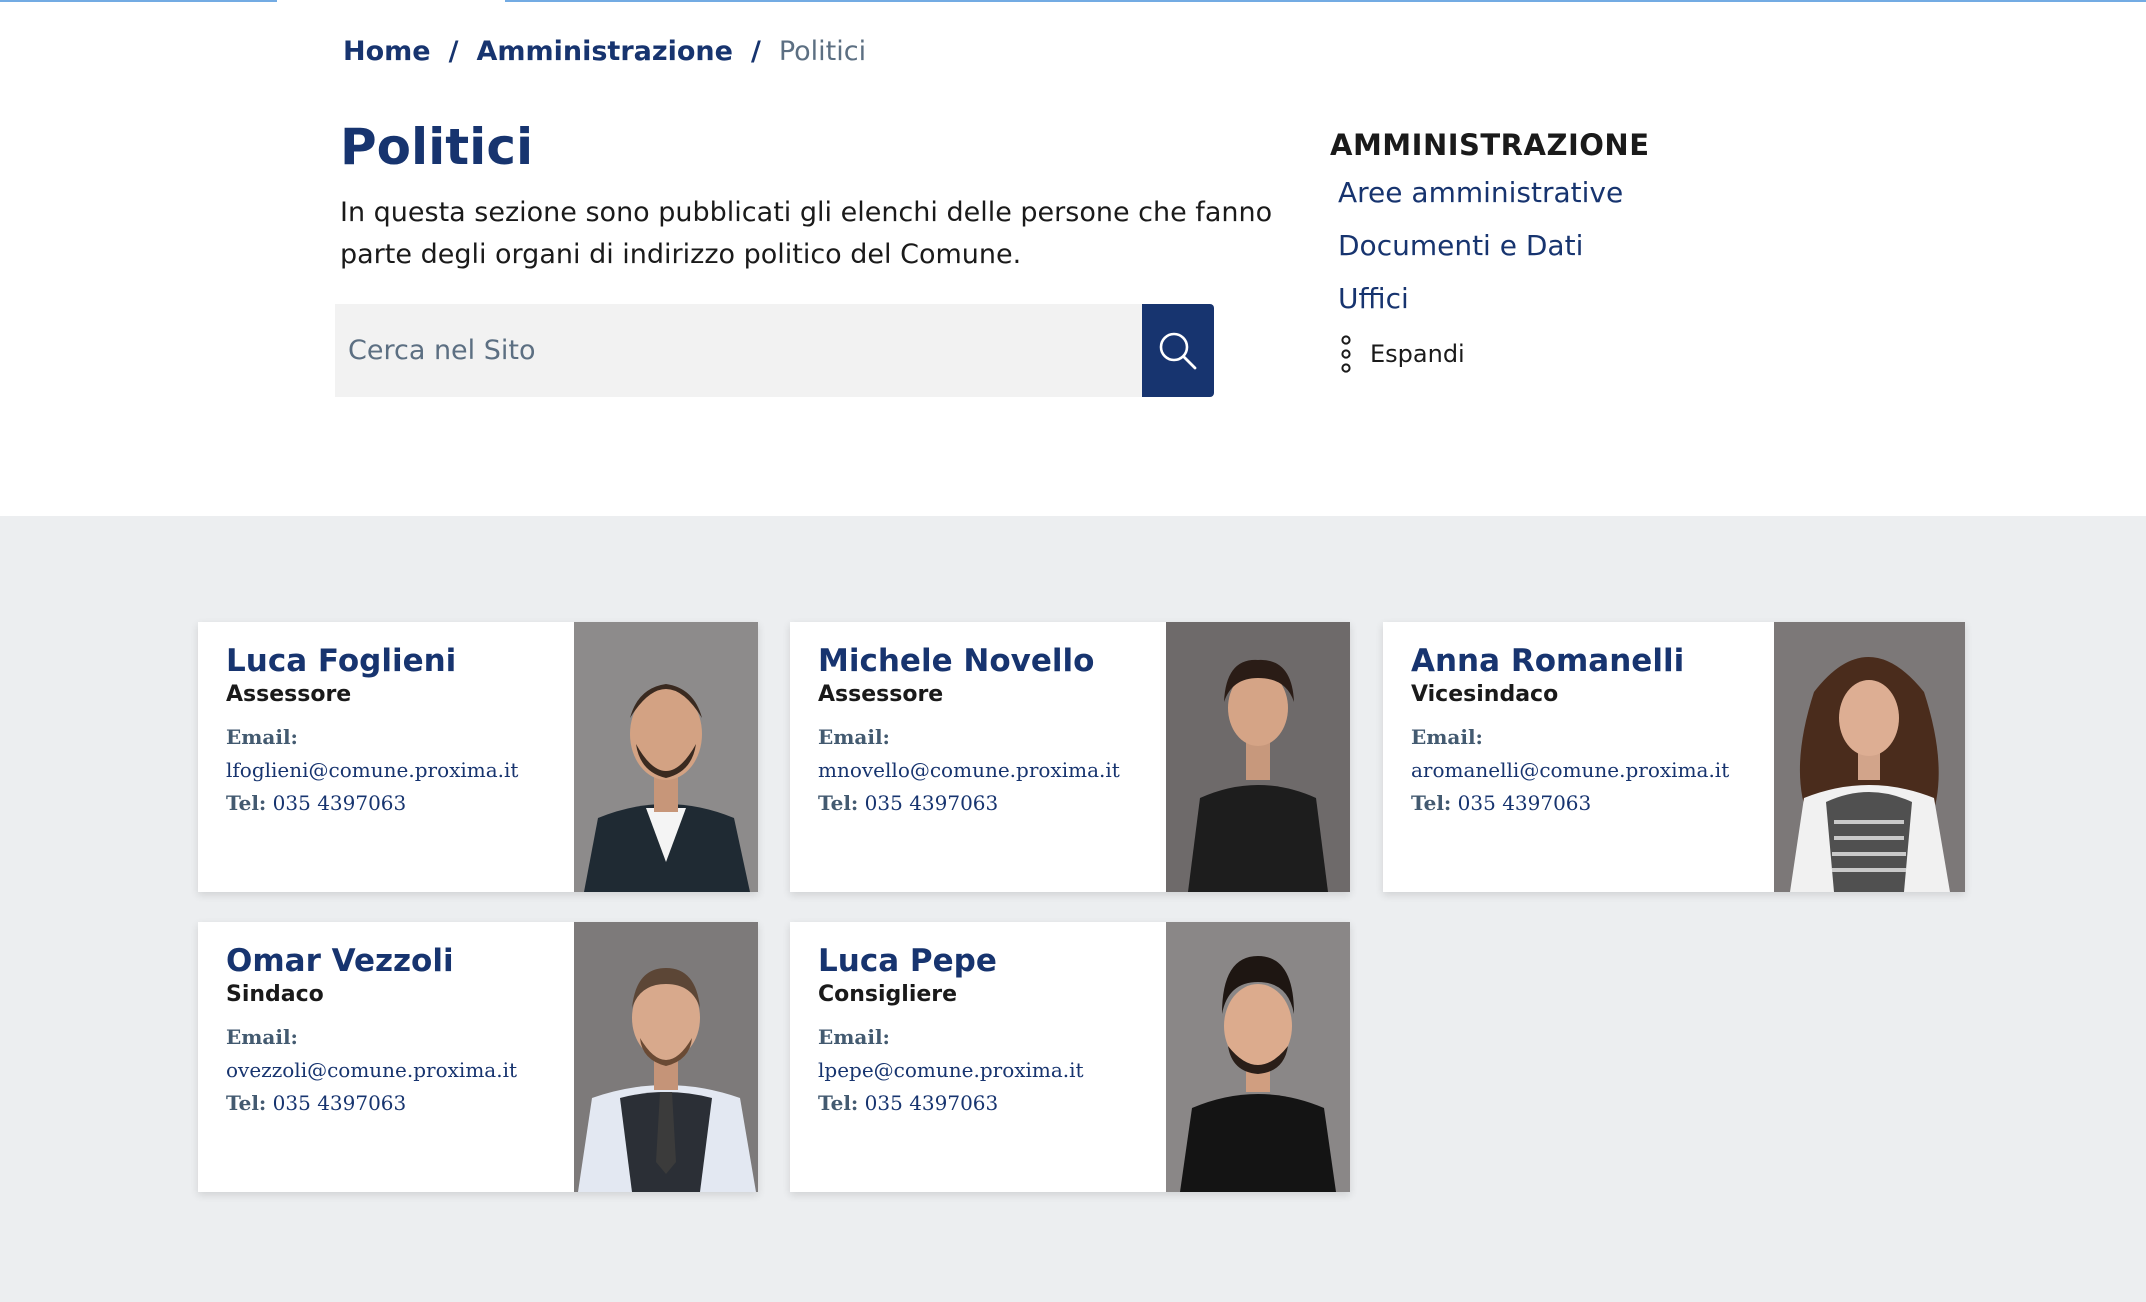 The height and width of the screenshot is (1302, 2146). What do you see at coordinates (1490, 145) in the screenshot?
I see `sidebar-title: AMMINISTRAZIONE` at bounding box center [1490, 145].